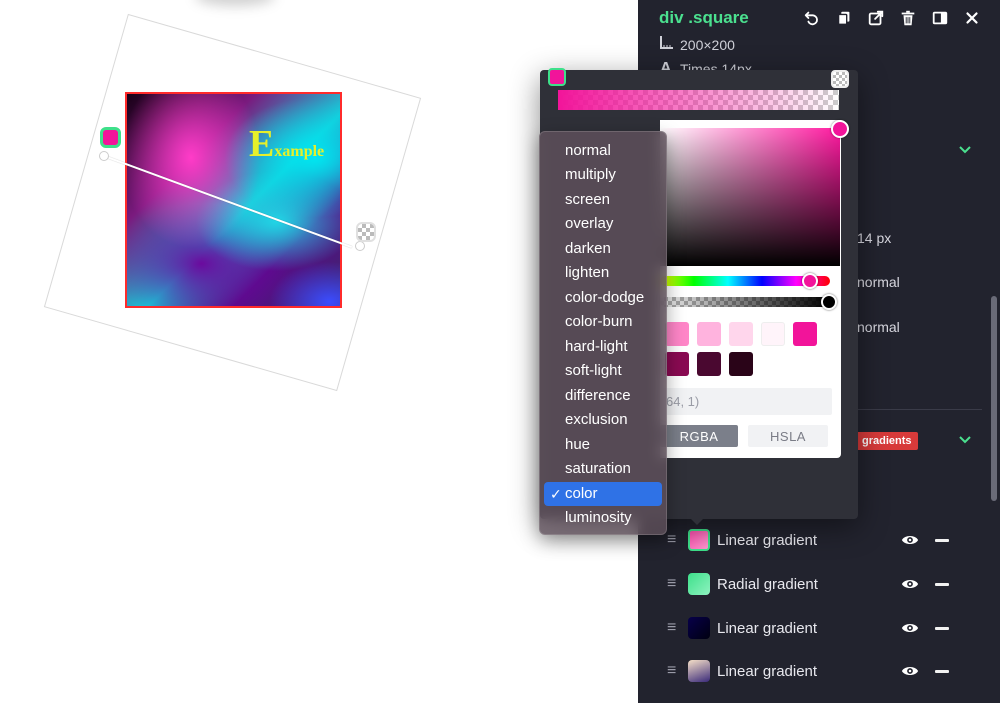  I want to click on blend-option-lighten: lighten, so click(603, 273).